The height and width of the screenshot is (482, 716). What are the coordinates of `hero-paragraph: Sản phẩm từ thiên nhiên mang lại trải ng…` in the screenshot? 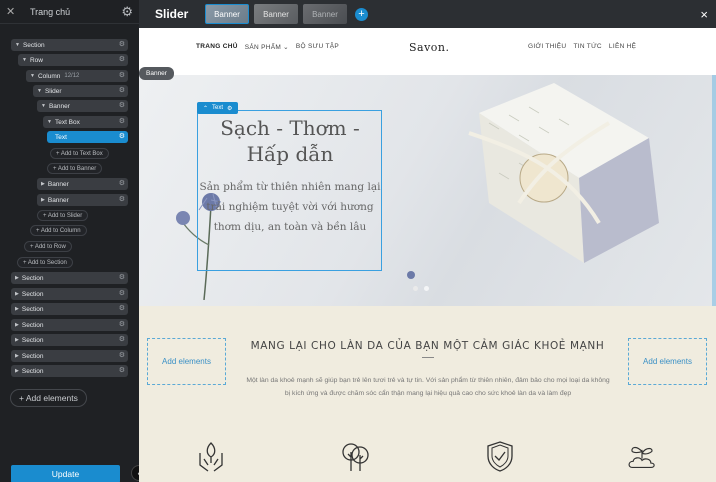 It's located at (290, 207).